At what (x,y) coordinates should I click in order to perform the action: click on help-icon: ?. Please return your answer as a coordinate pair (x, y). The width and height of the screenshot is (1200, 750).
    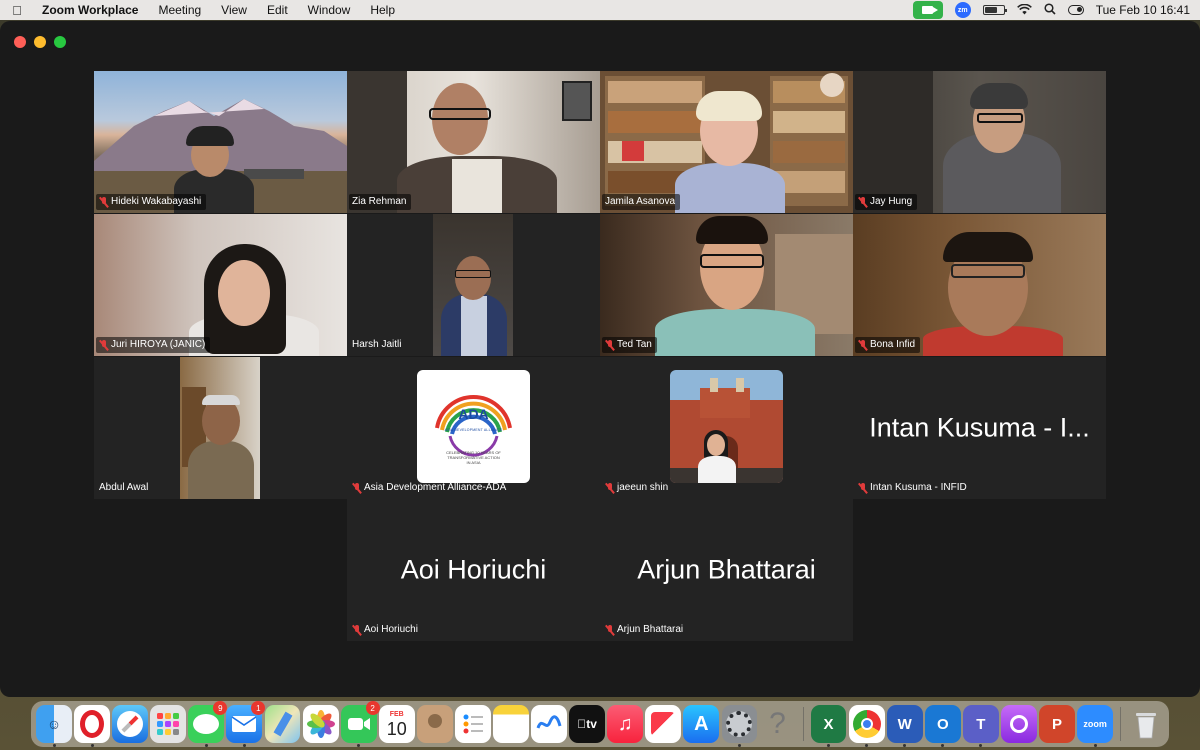
    Looking at the image, I should click on (778, 724).